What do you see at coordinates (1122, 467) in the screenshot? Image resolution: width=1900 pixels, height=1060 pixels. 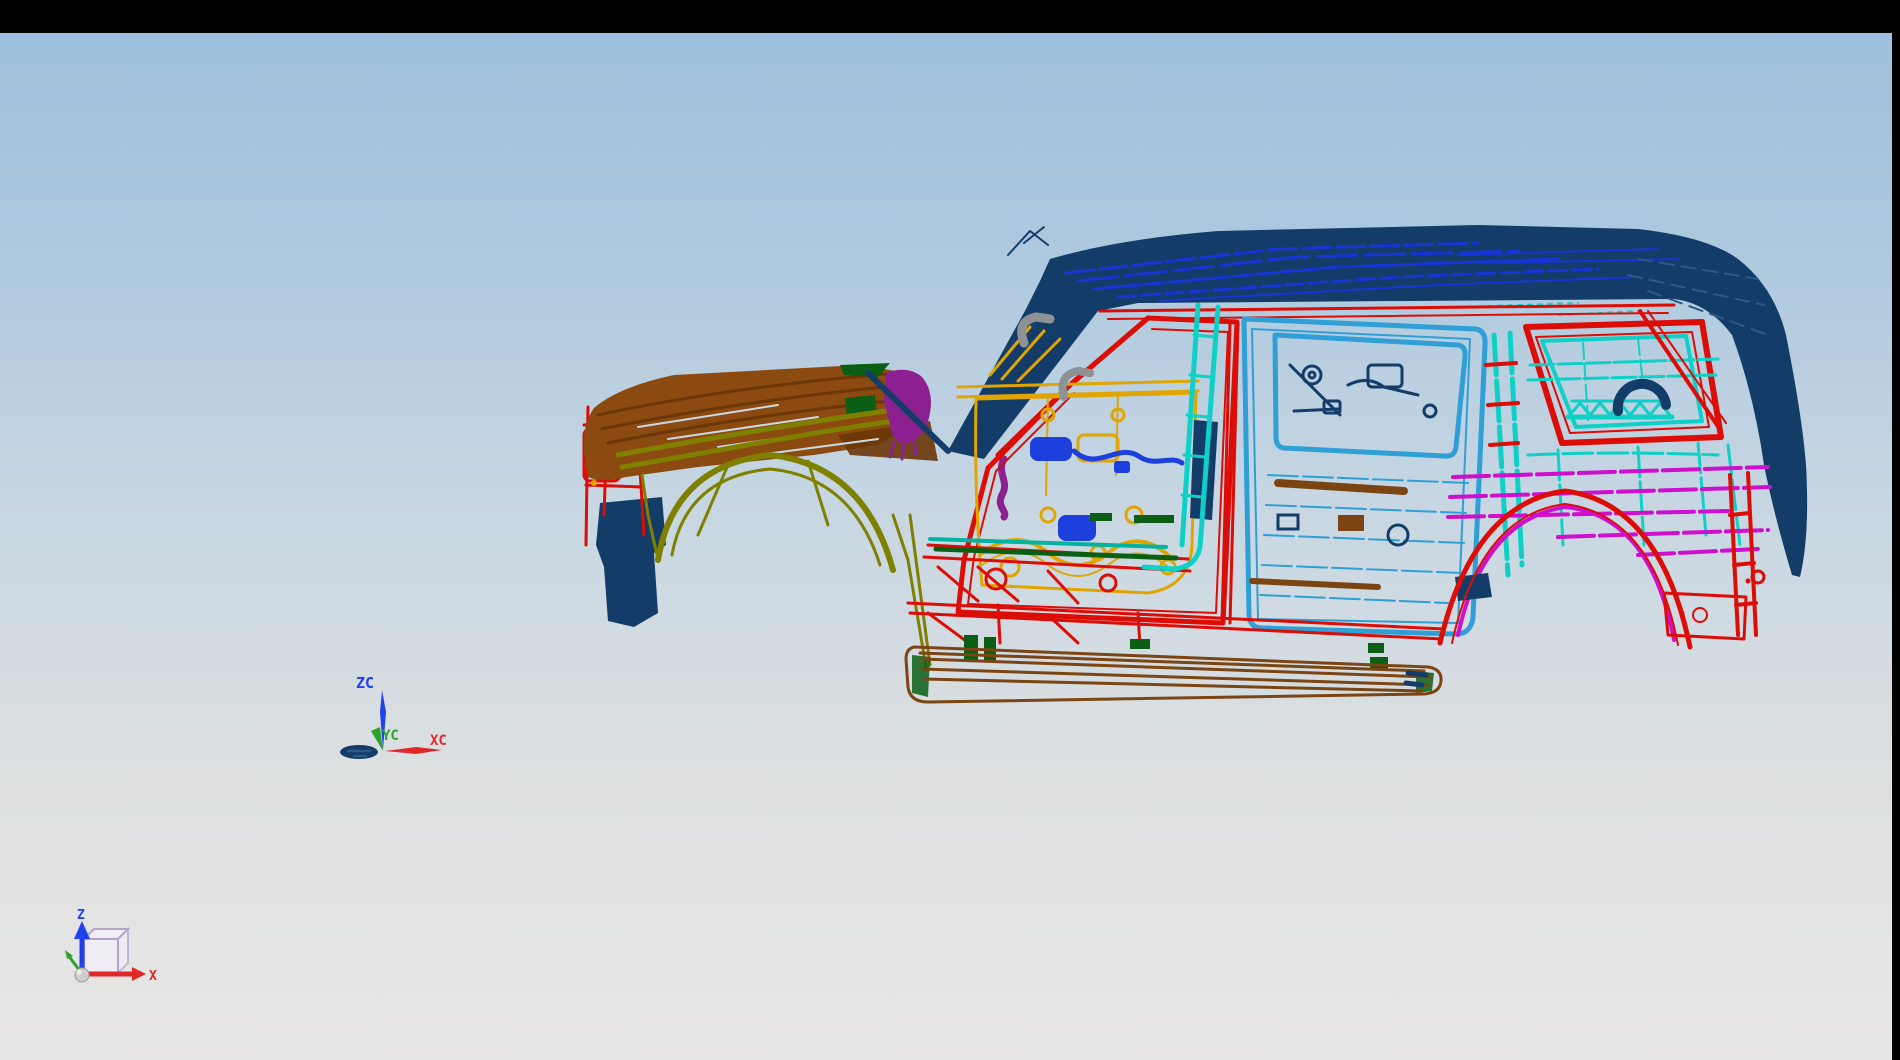 I see `cable-clip` at bounding box center [1122, 467].